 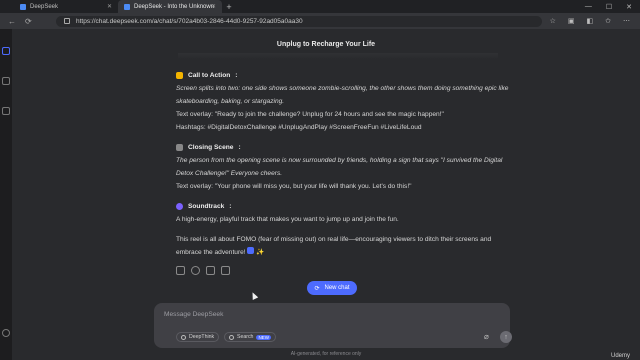 I want to click on maximize-icon: ☐, so click(x=609, y=7).